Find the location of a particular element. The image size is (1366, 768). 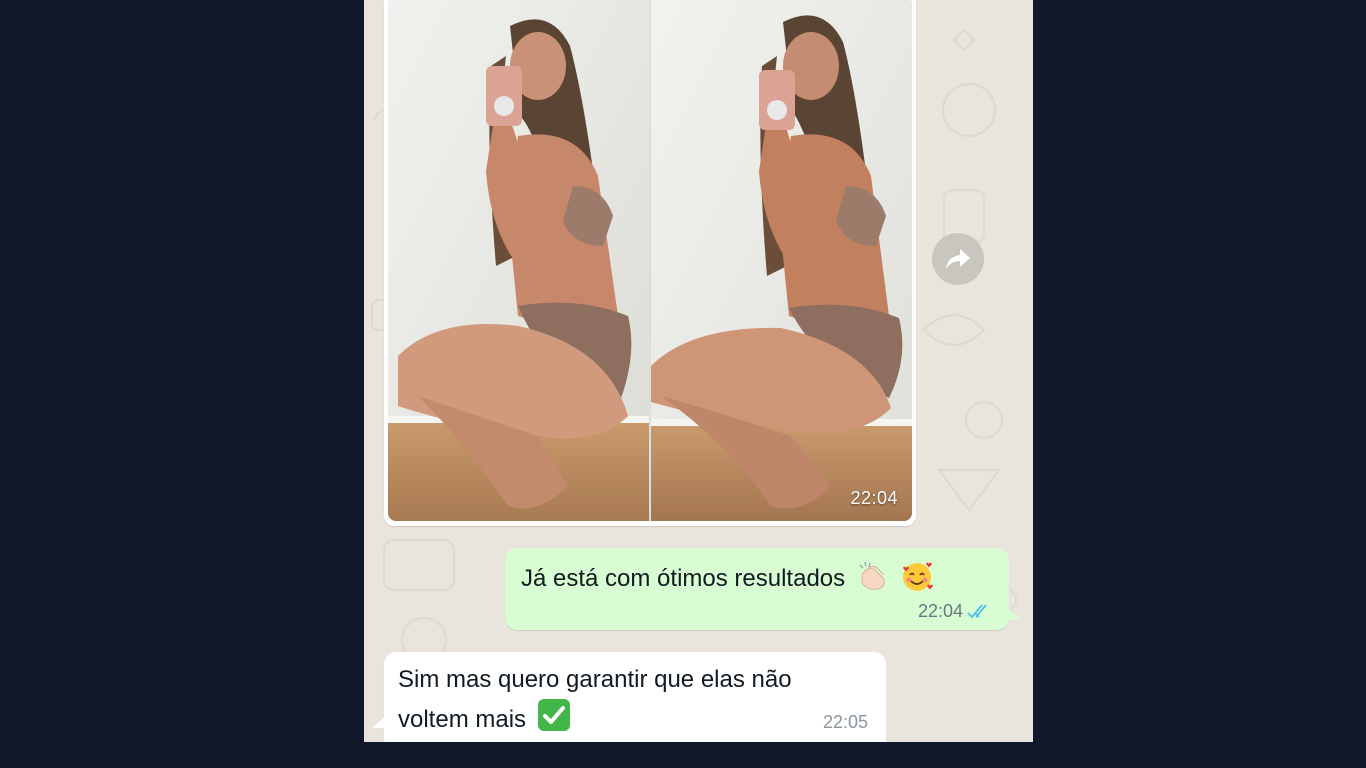

message-text-line: Sim mas quero garantir que elas não is located at coordinates (595, 679).